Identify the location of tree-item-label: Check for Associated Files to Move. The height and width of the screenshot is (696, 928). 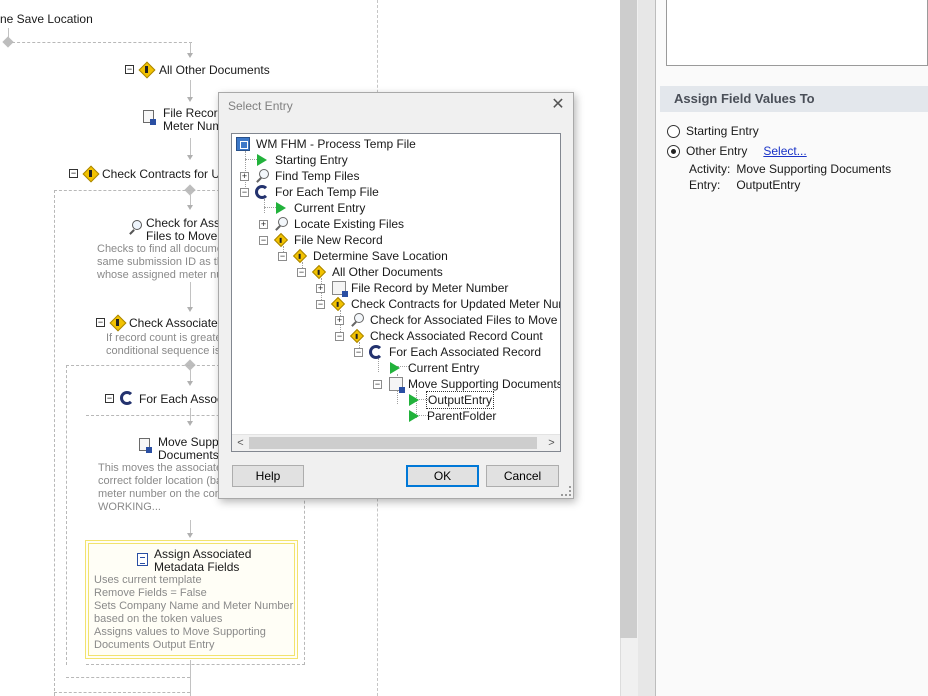
(464, 320).